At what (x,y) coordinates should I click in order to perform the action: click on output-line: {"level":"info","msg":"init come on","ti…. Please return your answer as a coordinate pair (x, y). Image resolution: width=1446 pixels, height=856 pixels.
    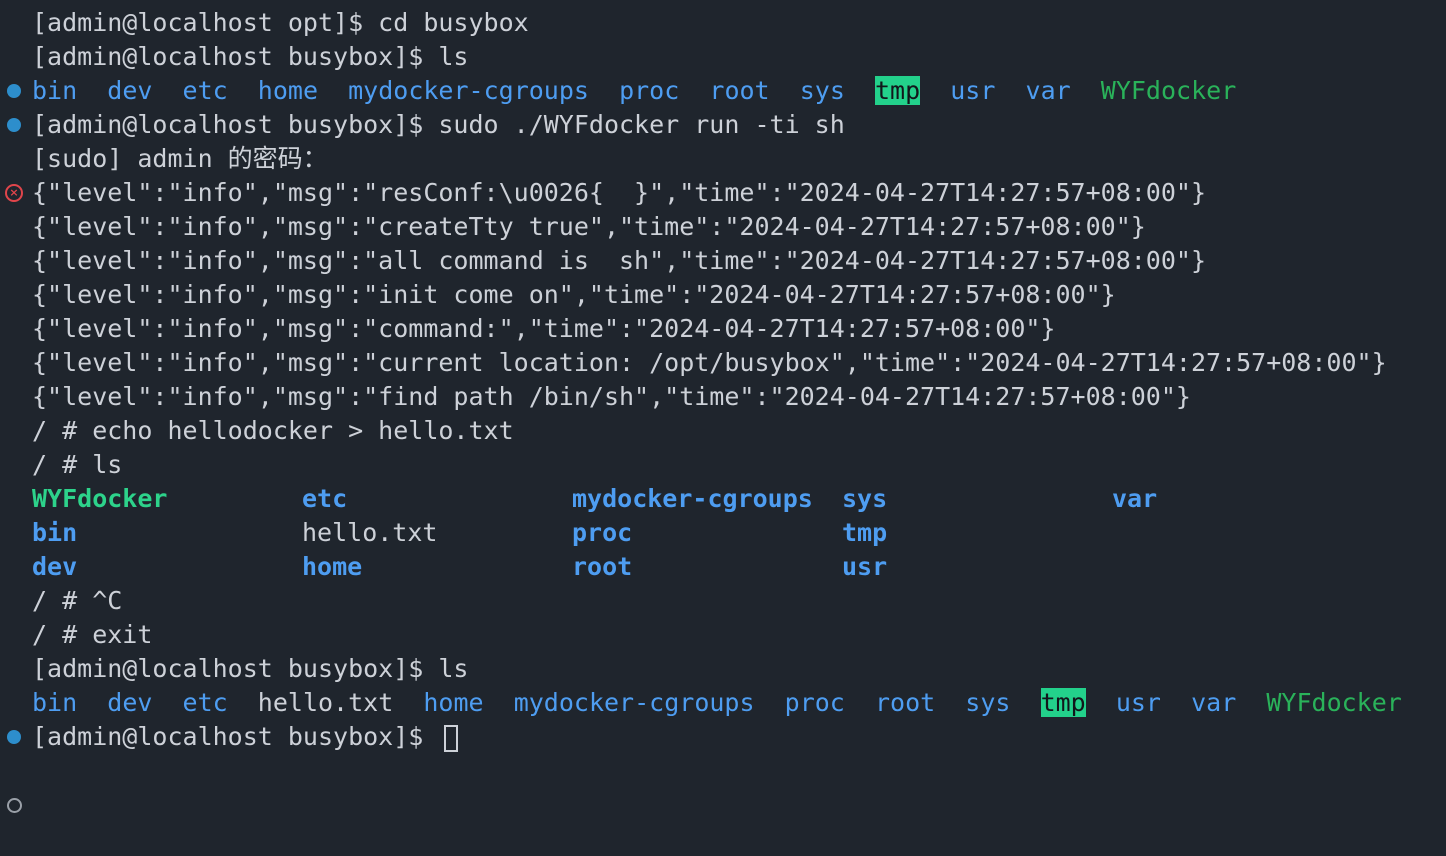
    Looking at the image, I should click on (574, 294).